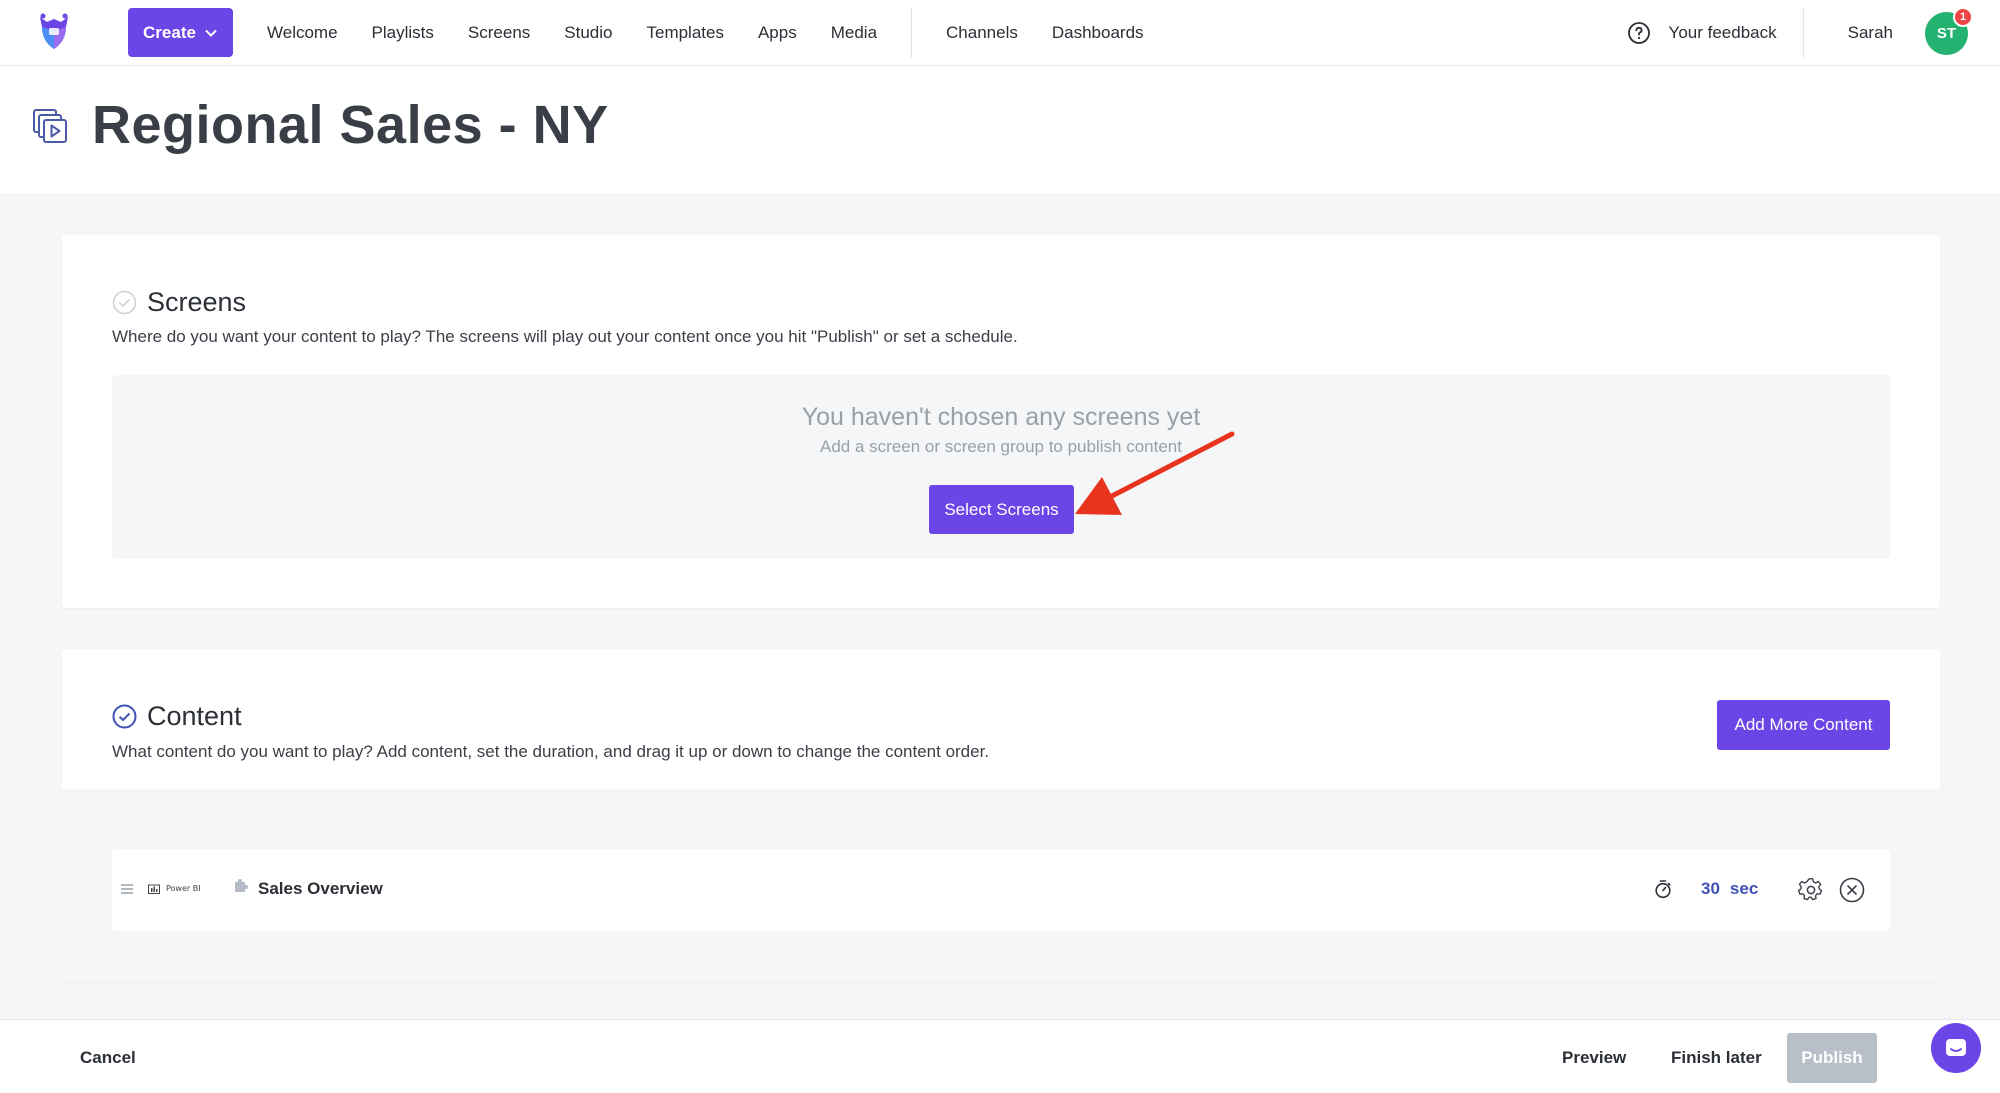 The width and height of the screenshot is (2000, 1093). What do you see at coordinates (1832, 1058) in the screenshot?
I see `publish-button: Publish` at bounding box center [1832, 1058].